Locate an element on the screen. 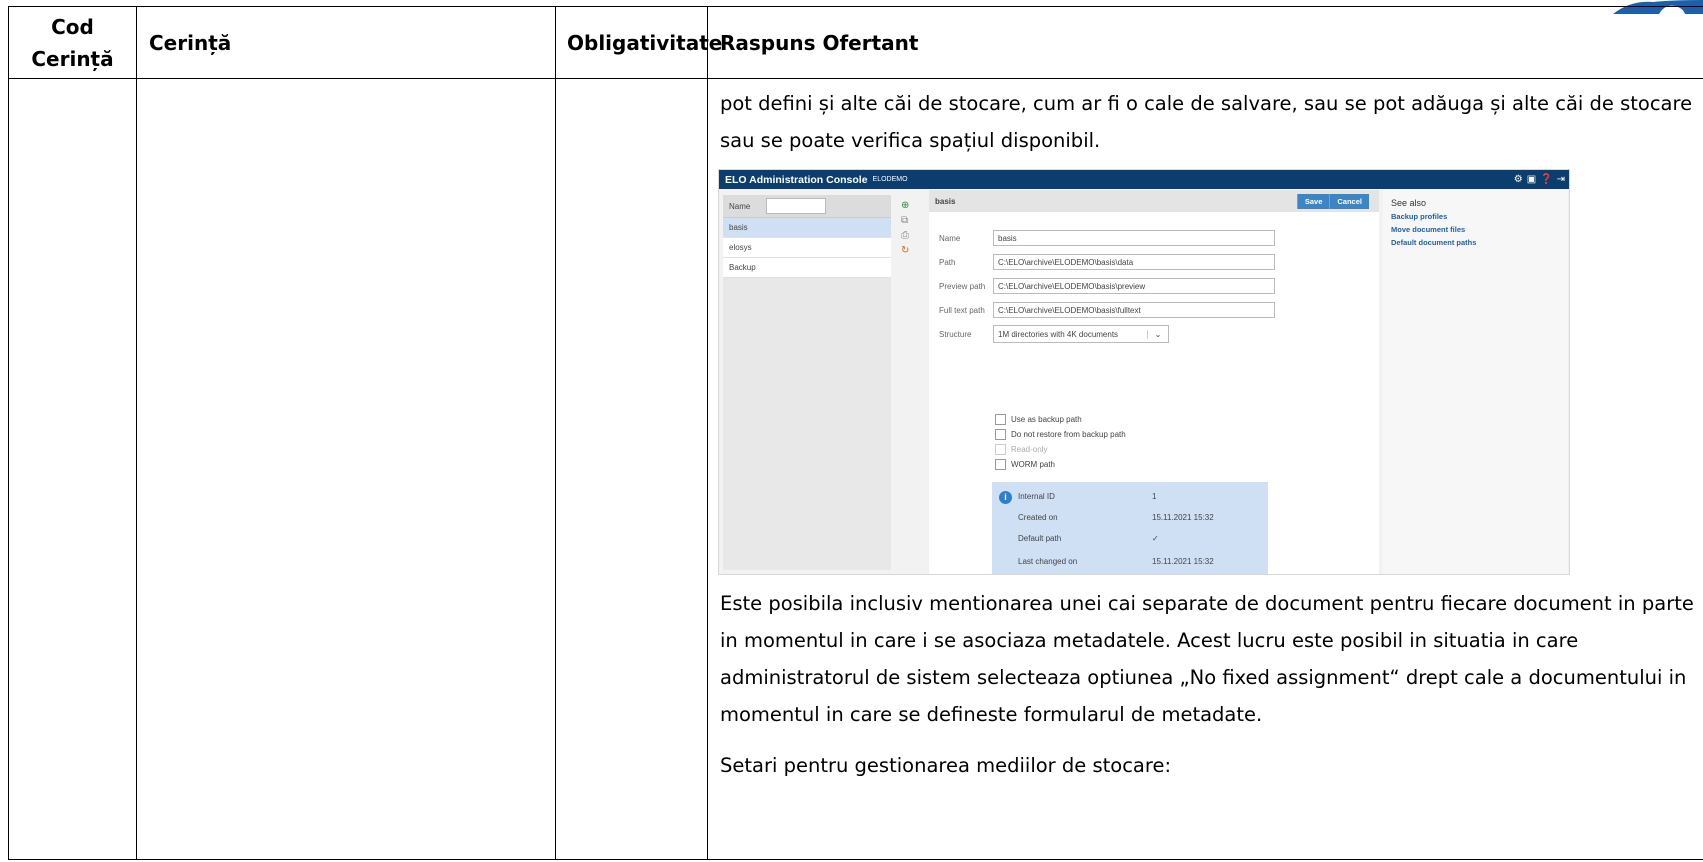 Image resolution: width=1703 pixels, height=862 pixels. checkbox-read-only: Read-only is located at coordinates (1060, 449).